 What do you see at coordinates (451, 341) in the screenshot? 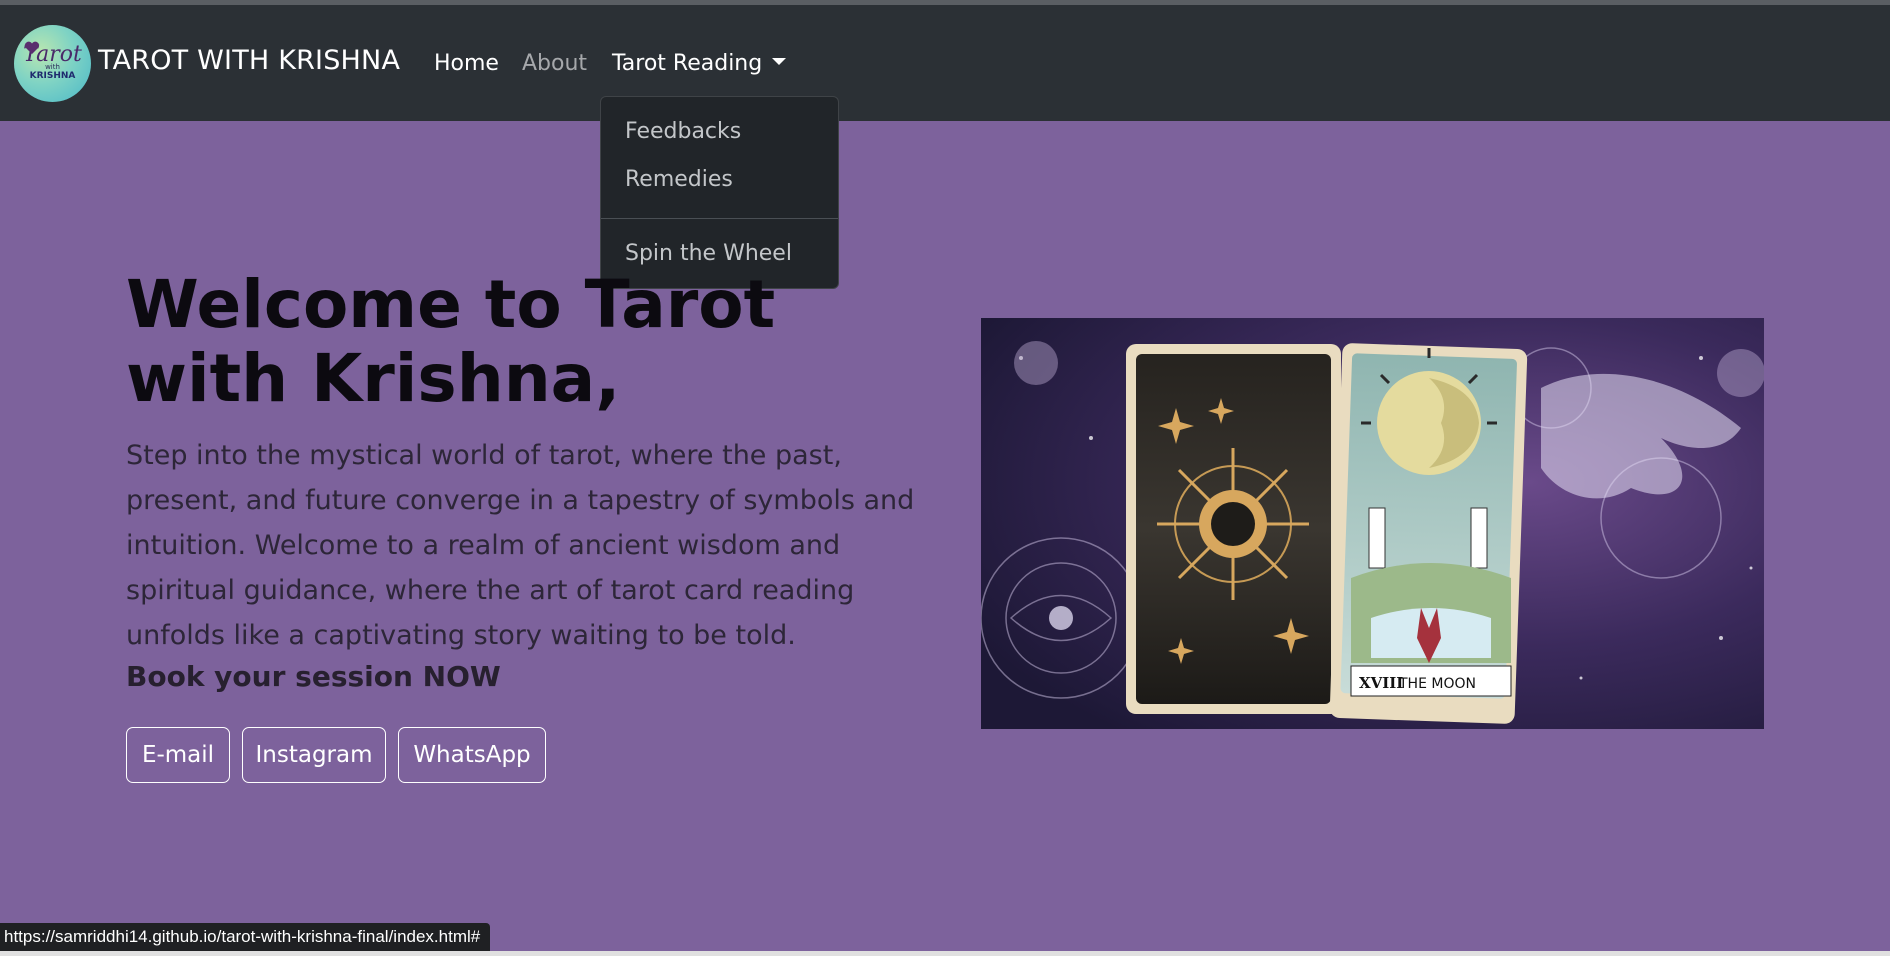
I see `hero-title: Welcome to Tarot with Krishna,` at bounding box center [451, 341].